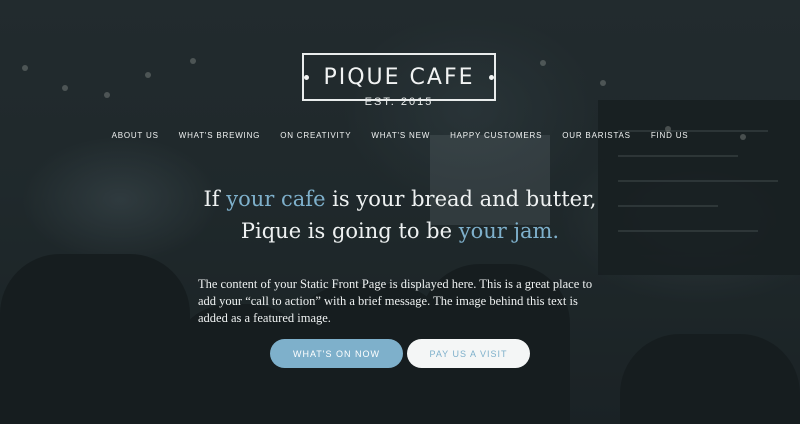 This screenshot has height=424, width=800. What do you see at coordinates (509, 231) in the screenshot?
I see `headline-highlight-2: your jam.` at bounding box center [509, 231].